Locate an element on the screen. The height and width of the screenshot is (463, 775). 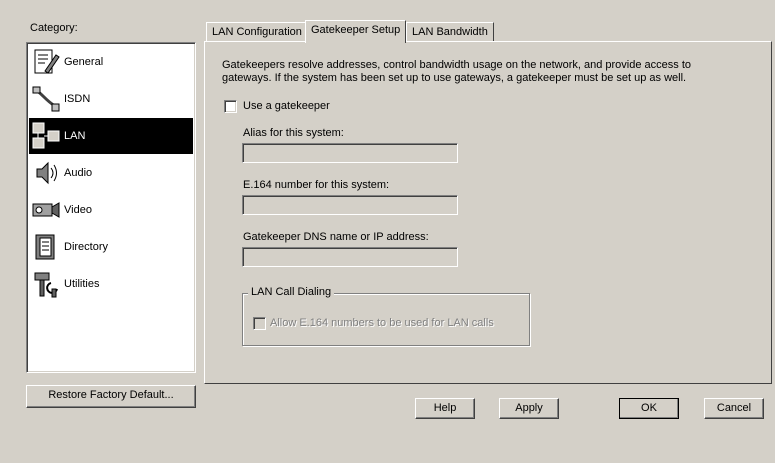
category-item-general: General is located at coordinates (111, 62).